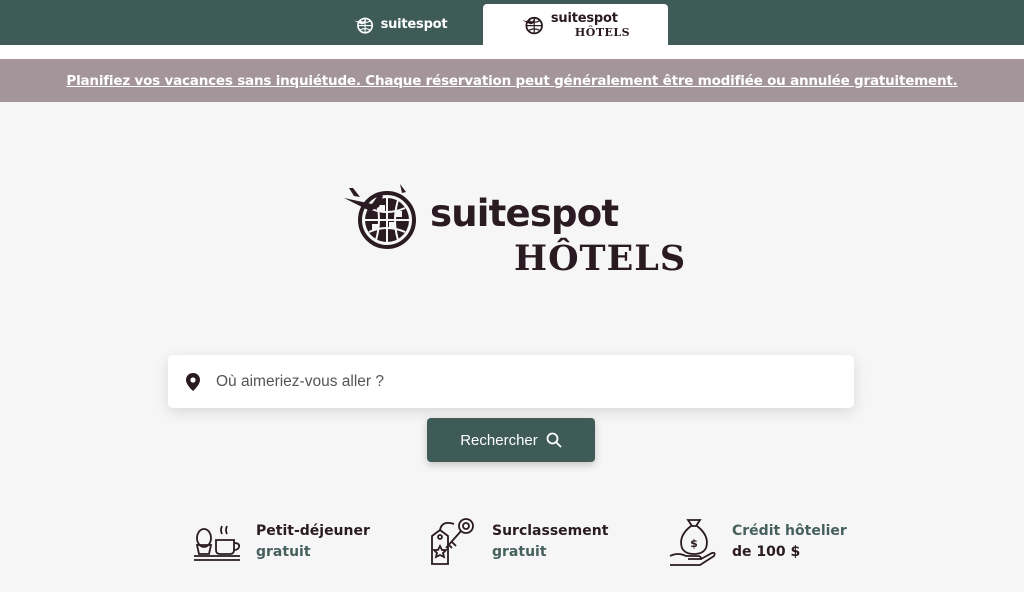 This screenshot has height=592, width=1024. Describe the element at coordinates (512, 52) in the screenshot. I see `nav-spacer` at that location.